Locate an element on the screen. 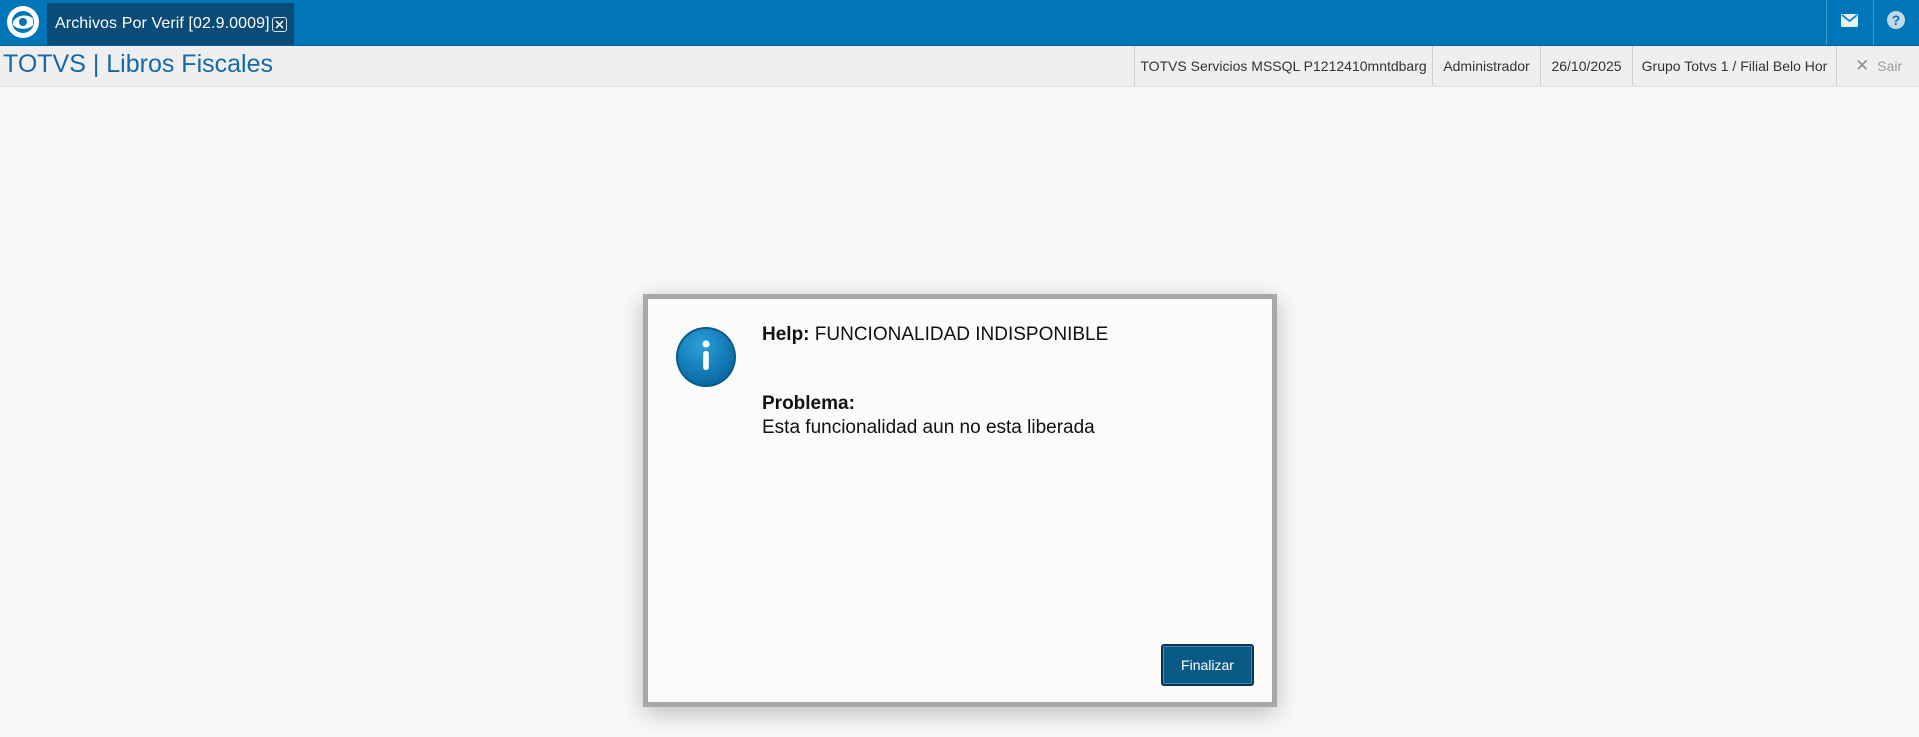 The height and width of the screenshot is (737, 1919). totvs-logo-icon is located at coordinates (23, 22).